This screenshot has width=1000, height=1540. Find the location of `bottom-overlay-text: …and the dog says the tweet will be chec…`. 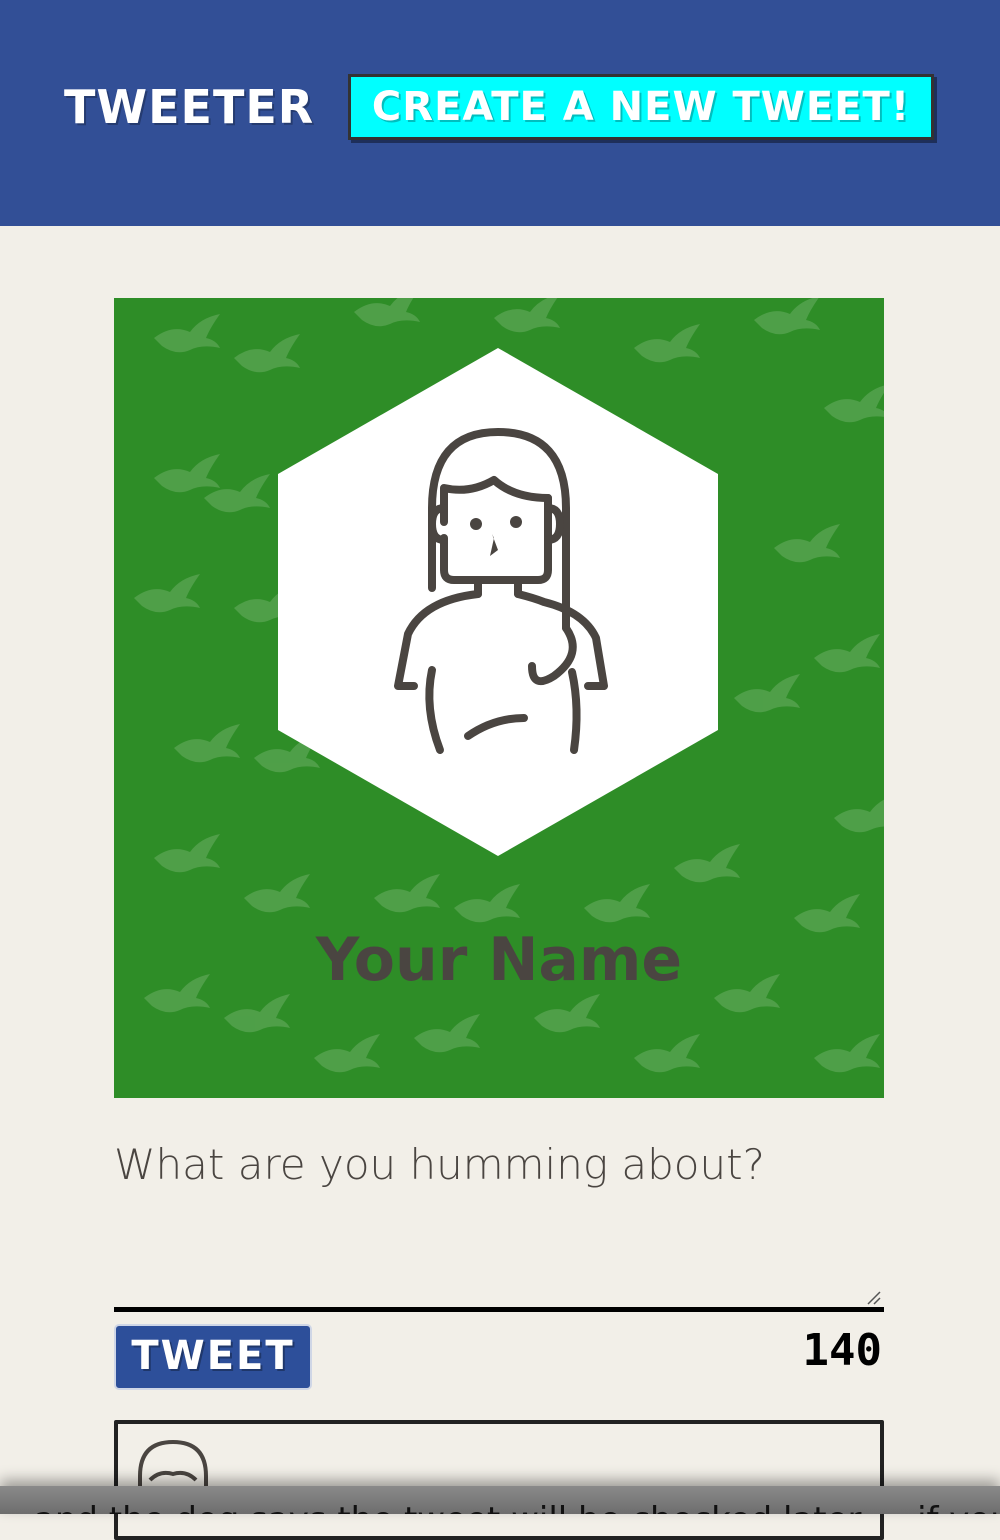

bottom-overlay-text: …and the dog says the tweet will be chec… is located at coordinates (500, 1507).